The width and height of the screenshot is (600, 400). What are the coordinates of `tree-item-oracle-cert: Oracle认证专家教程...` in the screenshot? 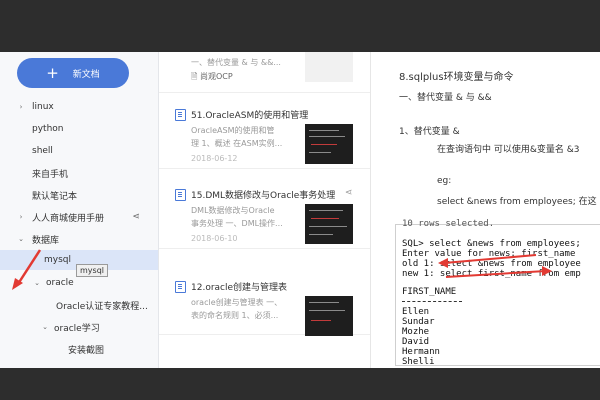 It's located at (107, 305).